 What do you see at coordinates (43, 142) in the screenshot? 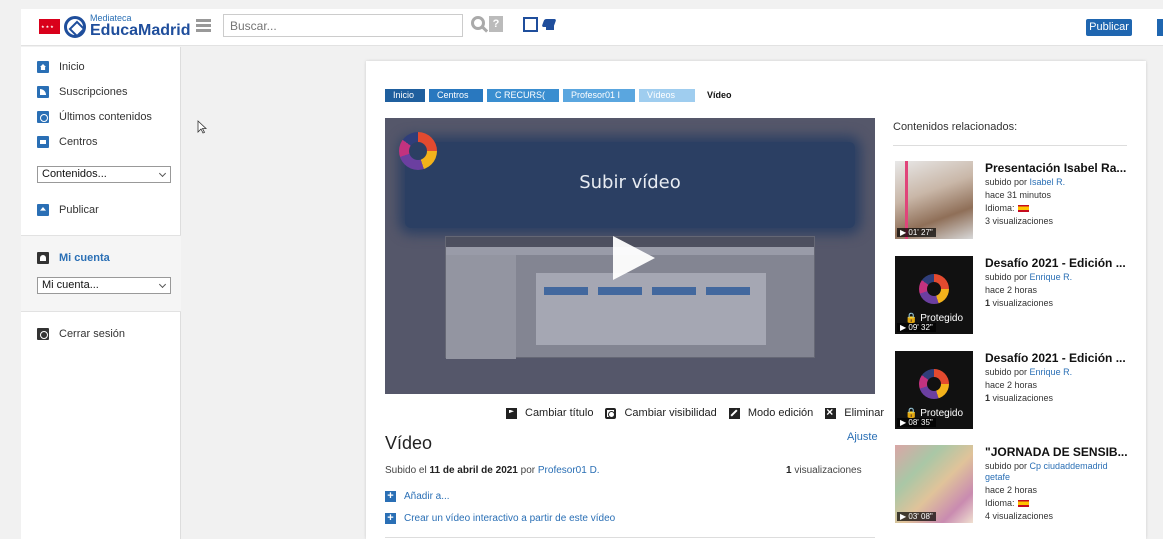
I see `folder-icon` at bounding box center [43, 142].